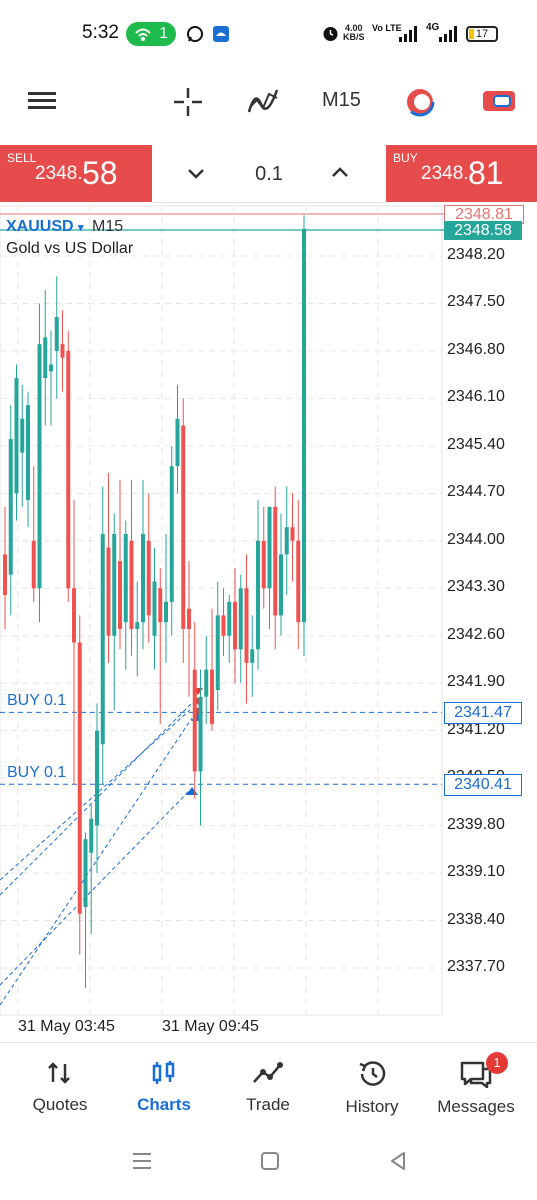 Image resolution: width=537 pixels, height=1200 pixels. Describe the element at coordinates (188, 102) in the screenshot. I see `crosshair-icon` at that location.